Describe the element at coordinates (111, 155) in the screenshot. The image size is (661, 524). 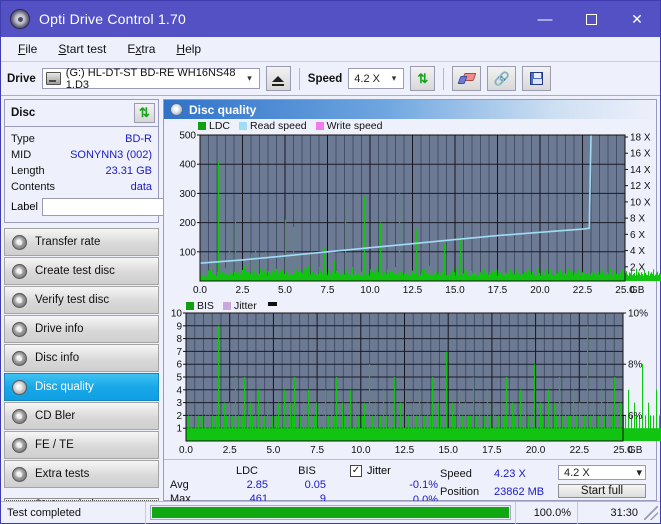
I see `disc-row-value: SONYNN3 (002)` at that location.